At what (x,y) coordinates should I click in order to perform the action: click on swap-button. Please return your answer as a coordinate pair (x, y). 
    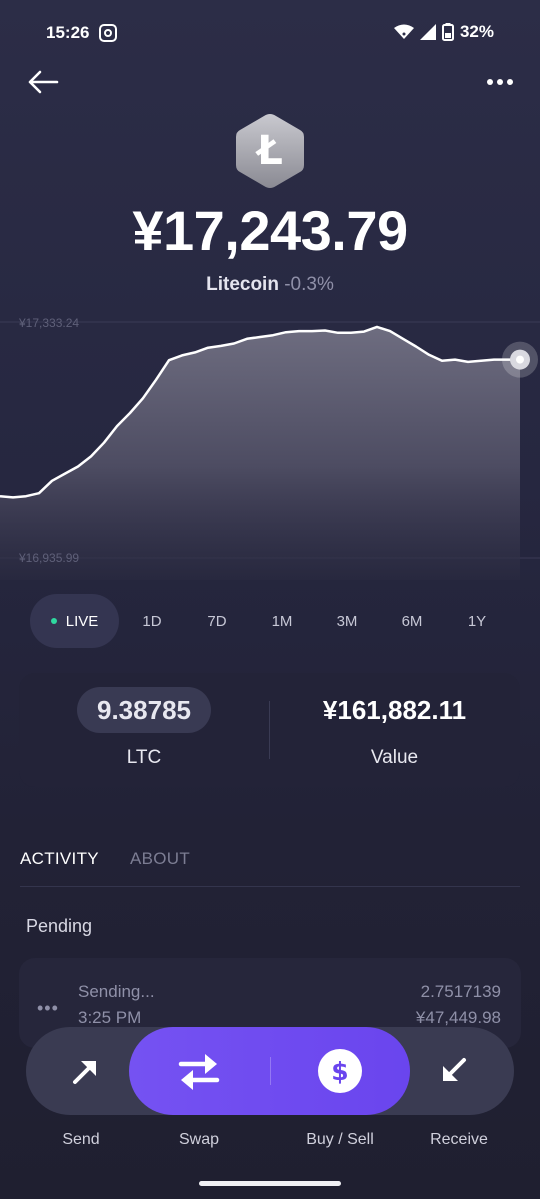
    Looking at the image, I should click on (199, 1071).